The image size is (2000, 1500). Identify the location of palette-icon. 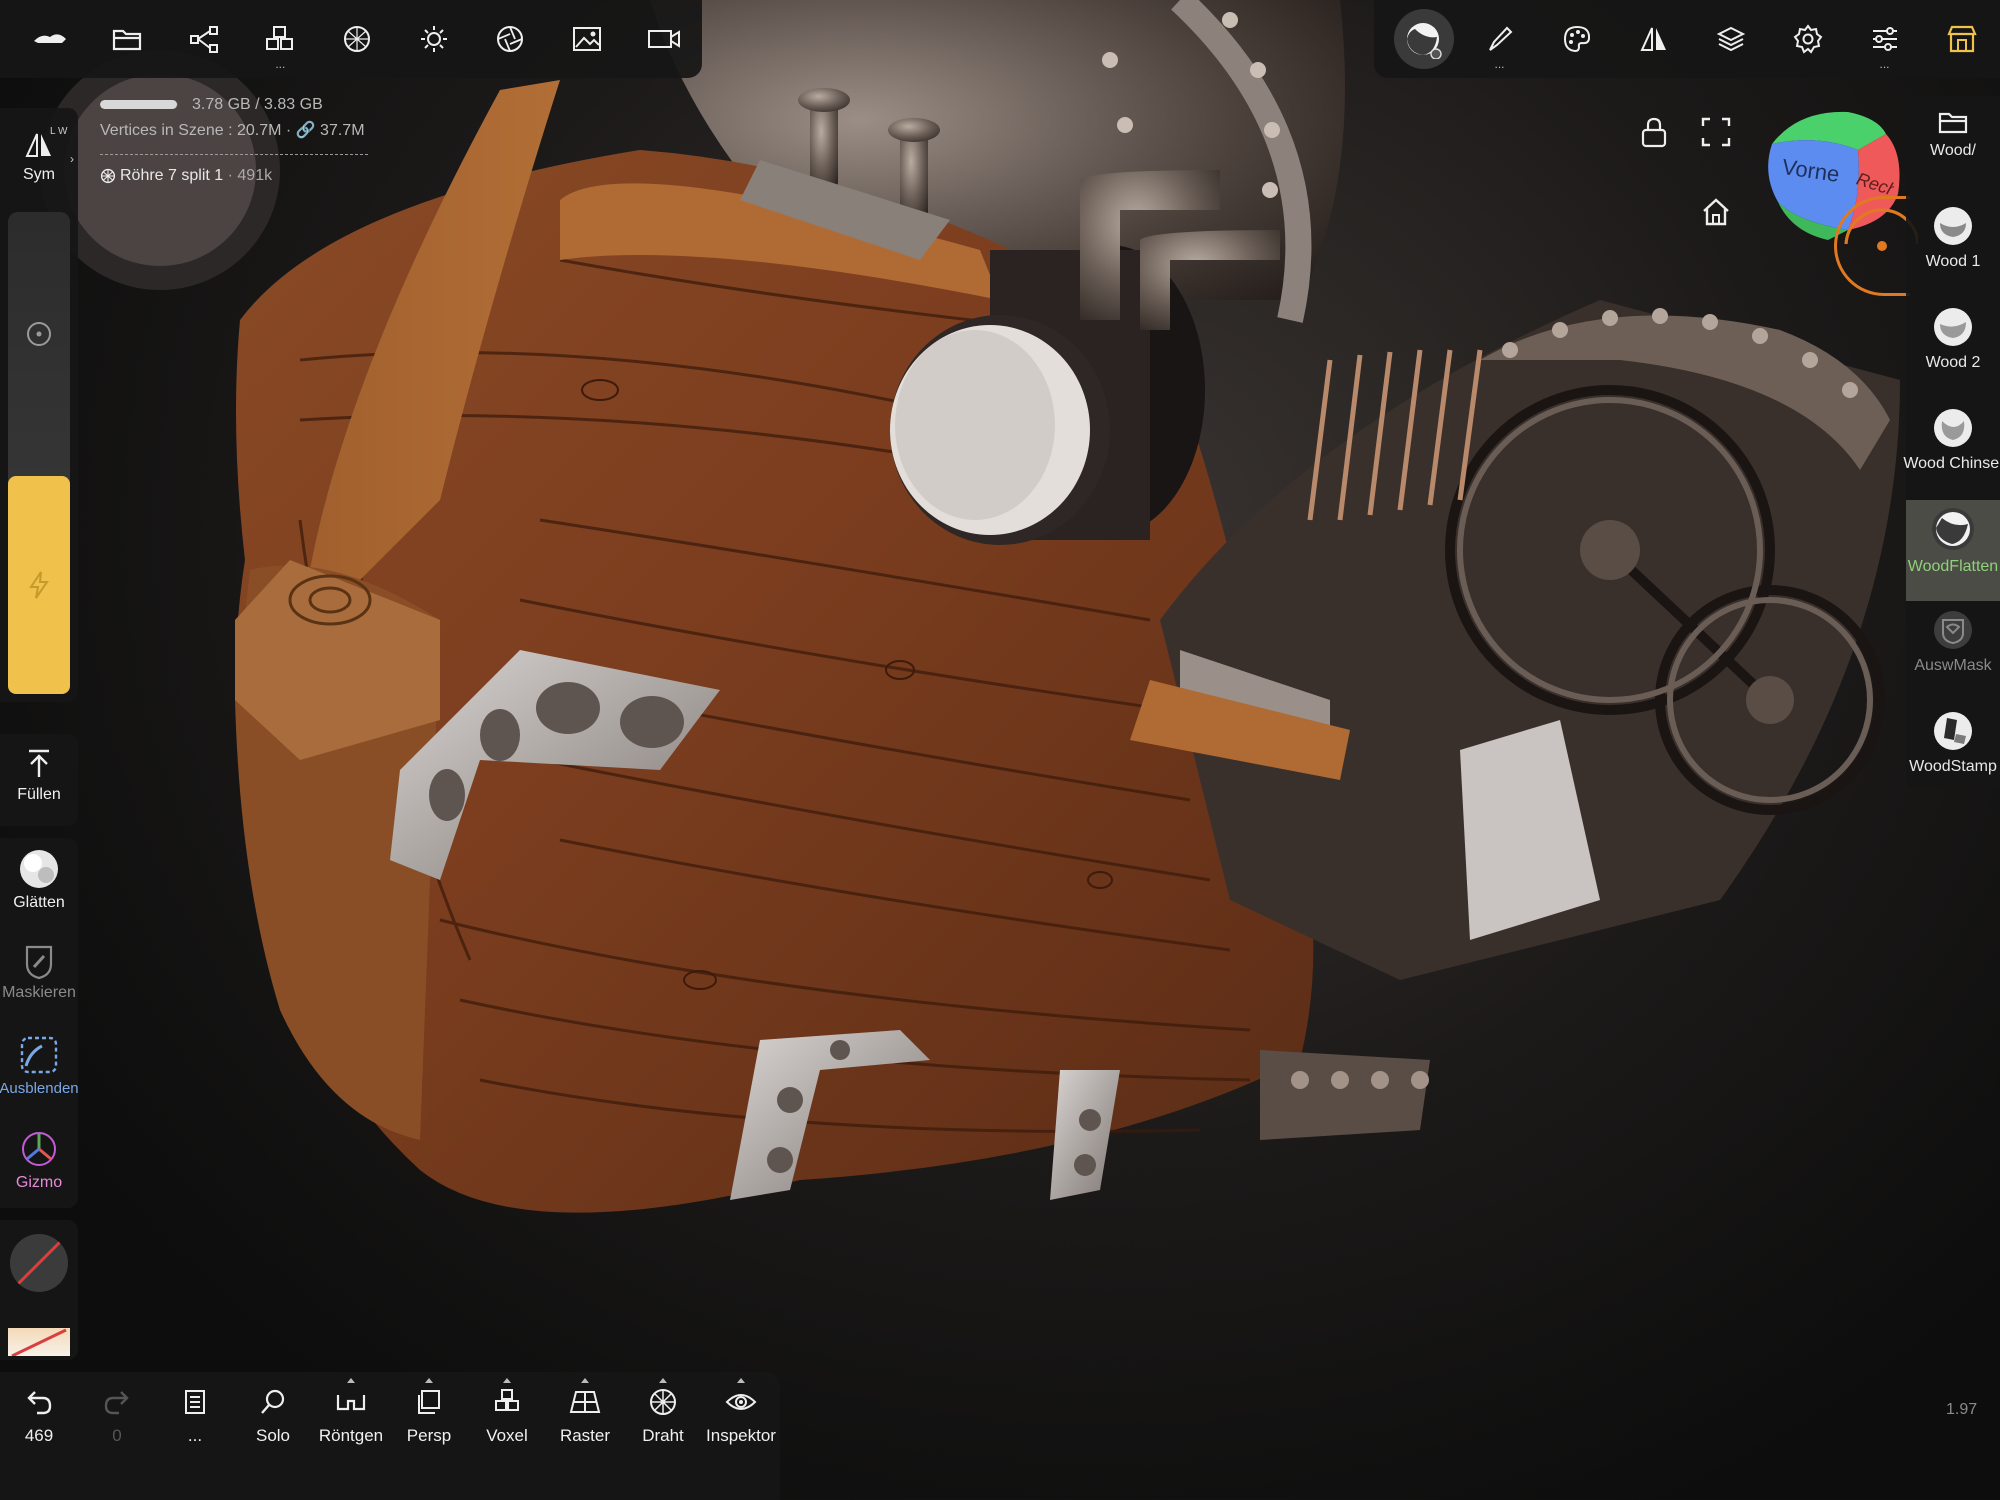
(1576, 39).